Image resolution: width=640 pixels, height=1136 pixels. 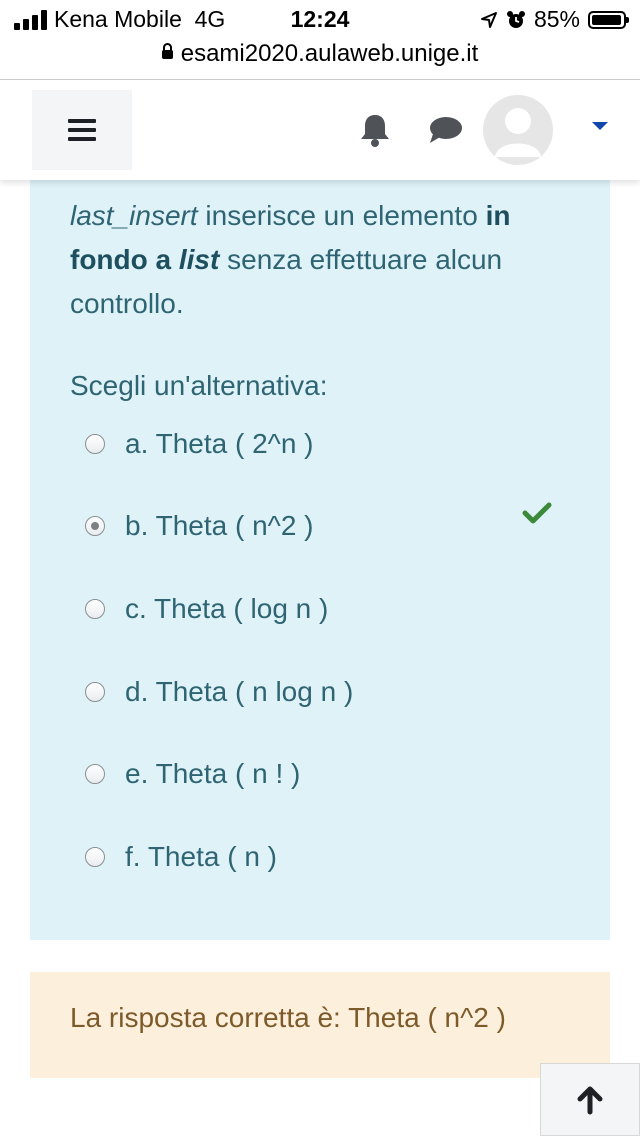 I want to click on menu-button, so click(x=82, y=130).